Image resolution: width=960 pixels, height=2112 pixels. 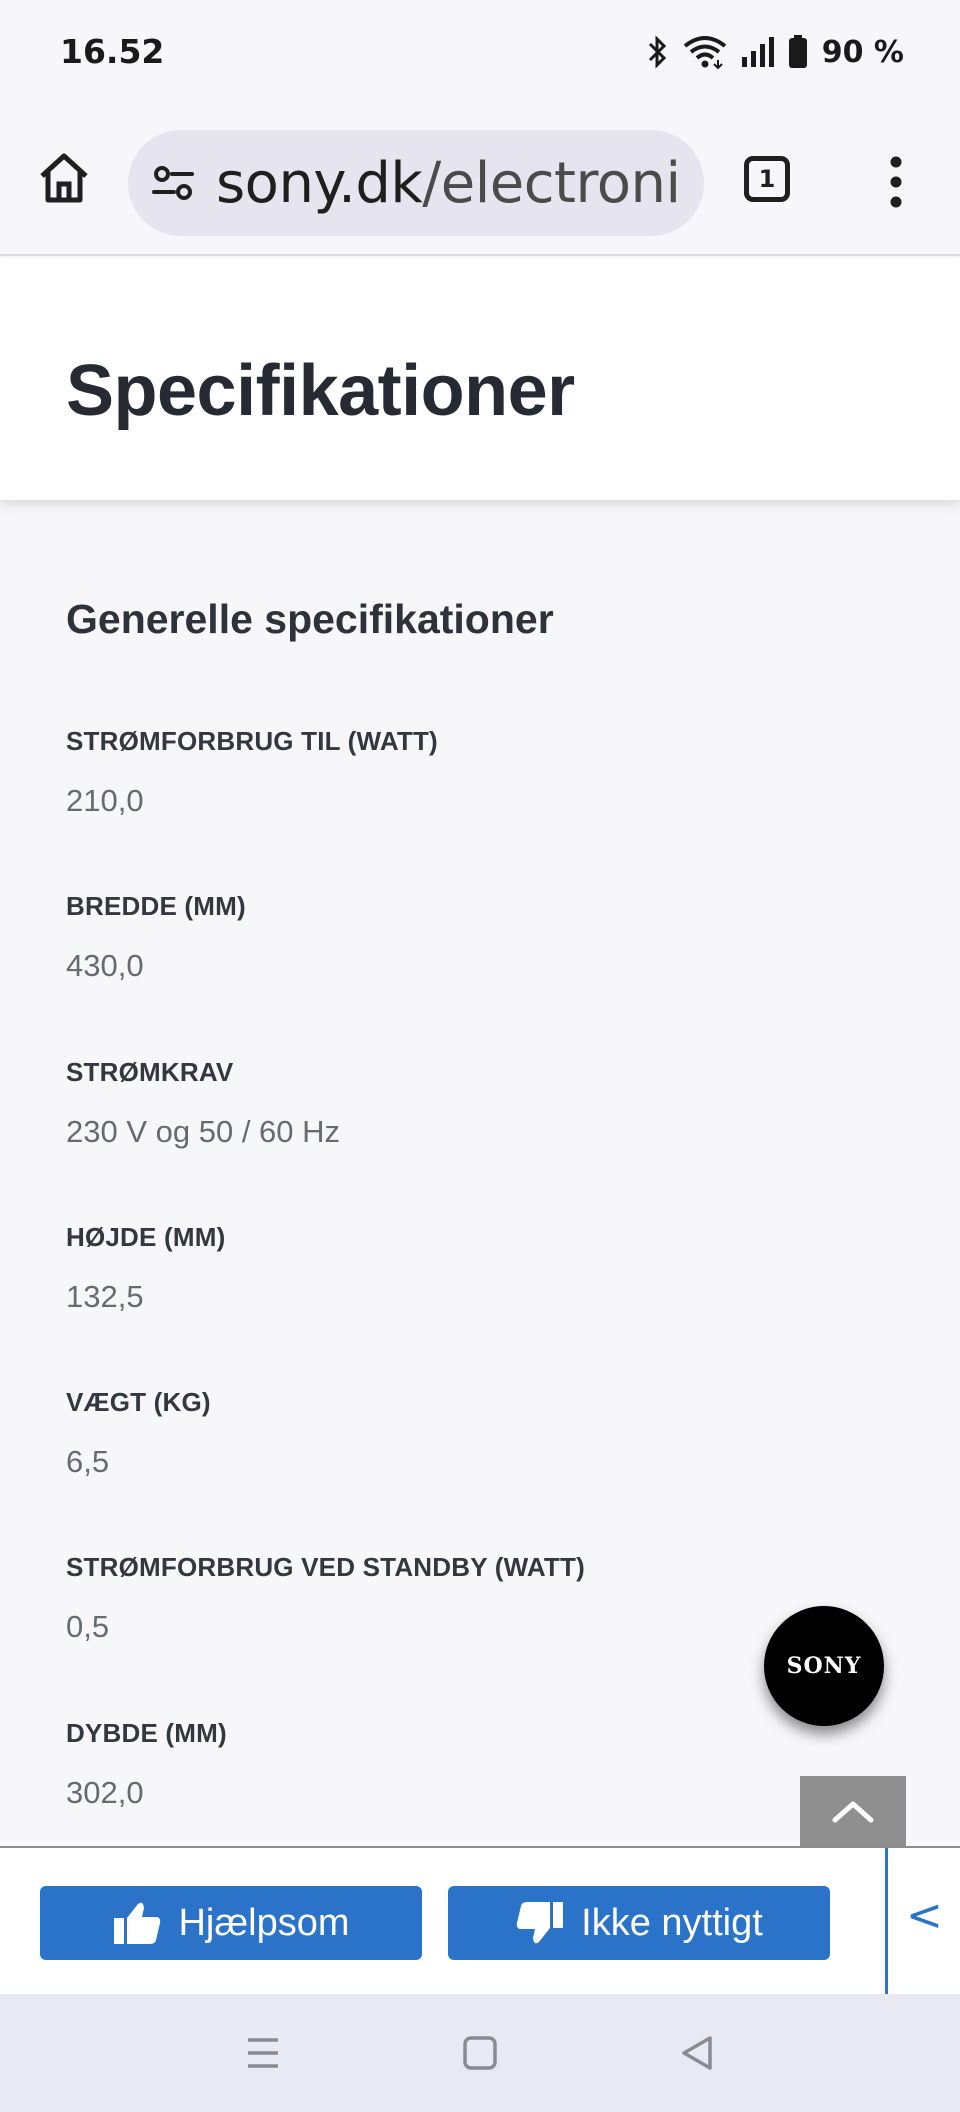 What do you see at coordinates (137, 1923) in the screenshot?
I see `thumbs-up-icon` at bounding box center [137, 1923].